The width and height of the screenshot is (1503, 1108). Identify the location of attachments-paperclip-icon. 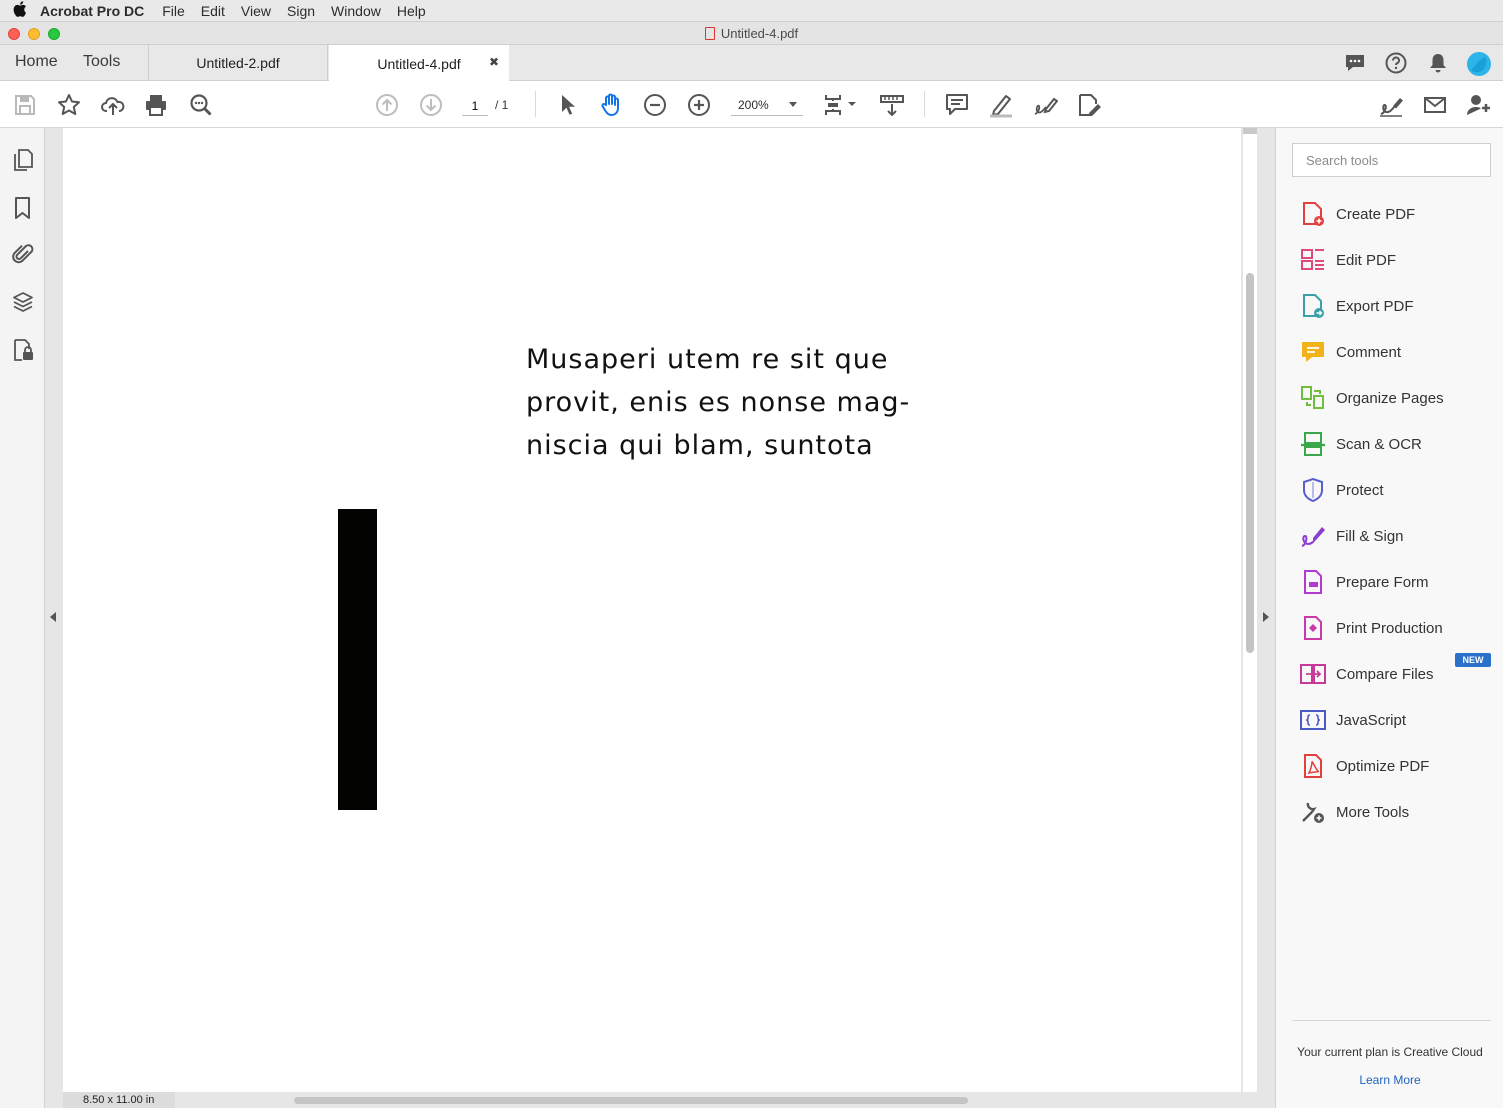
(23, 254).